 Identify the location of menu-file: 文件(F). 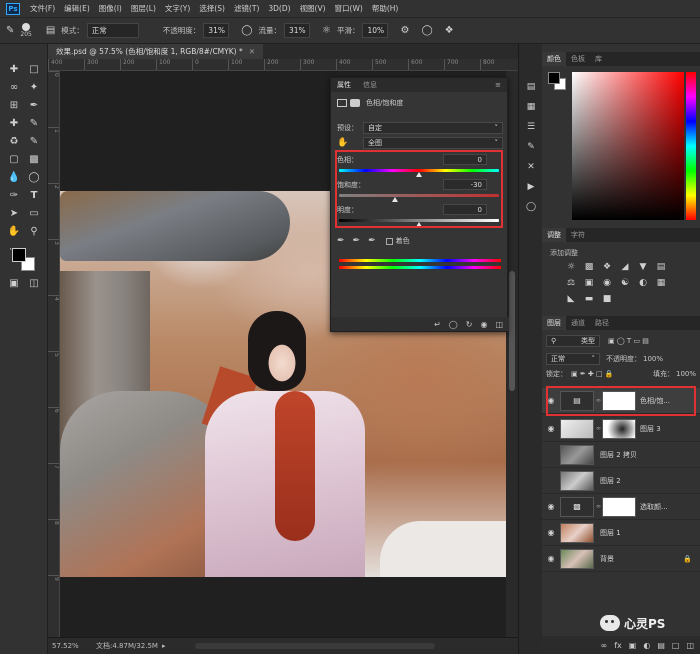
(42, 8).